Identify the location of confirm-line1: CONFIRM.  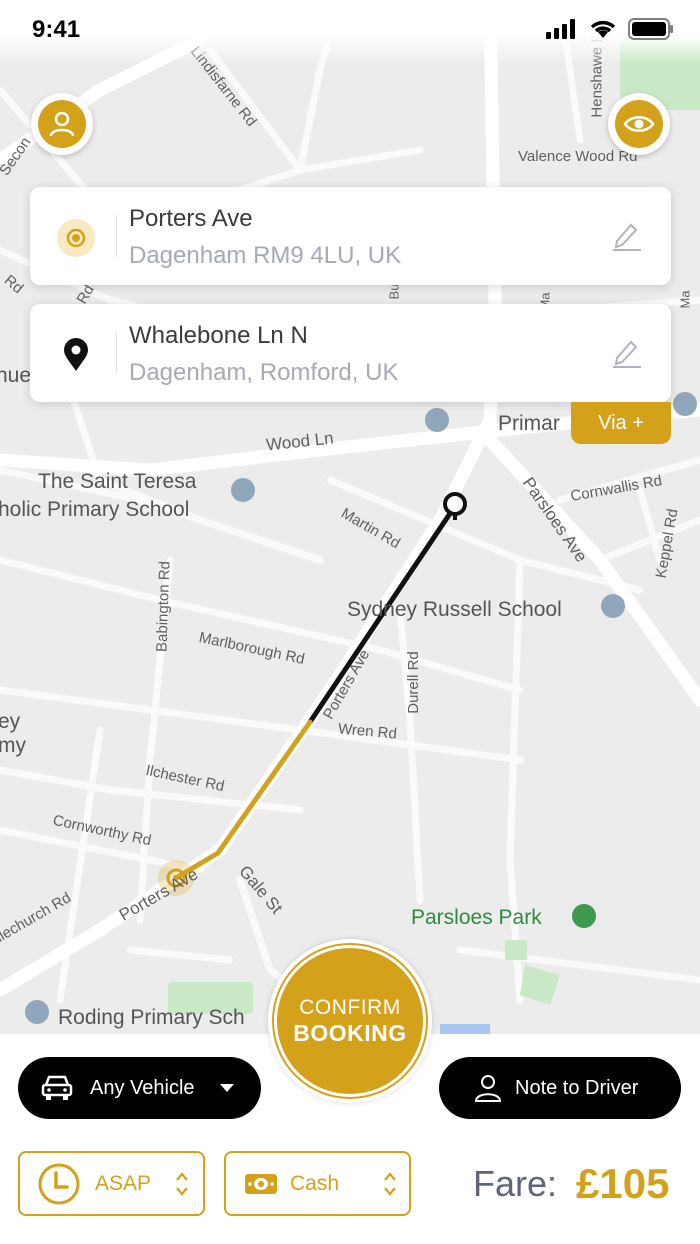
(350, 1007).